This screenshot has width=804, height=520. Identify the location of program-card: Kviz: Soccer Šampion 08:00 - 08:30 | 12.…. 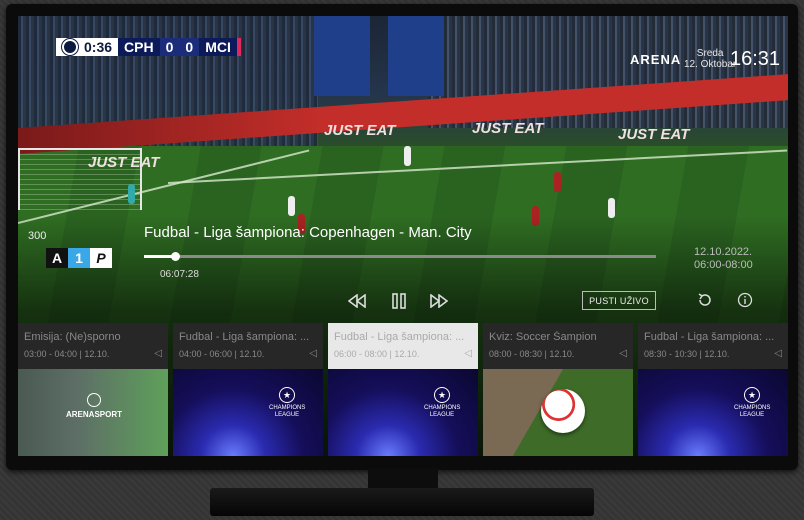
(558, 389).